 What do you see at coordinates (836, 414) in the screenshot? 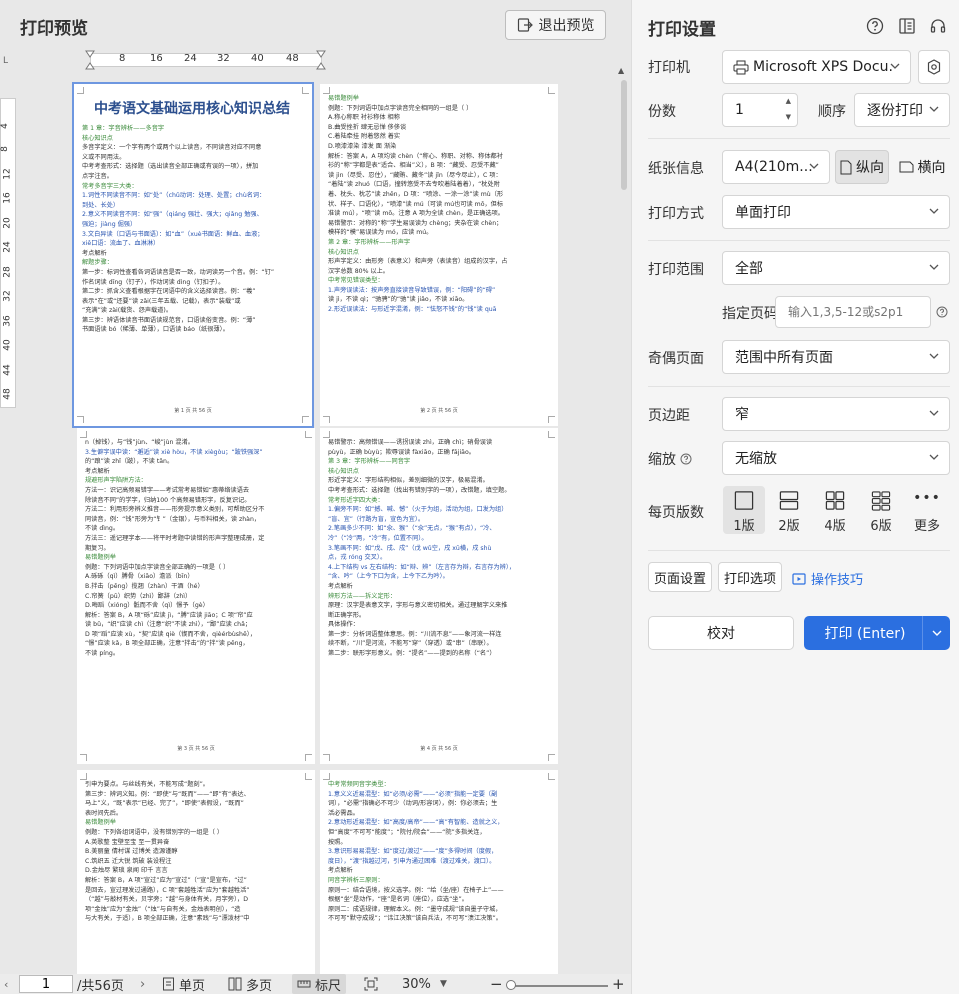
I see `margin-select: 窄` at bounding box center [836, 414].